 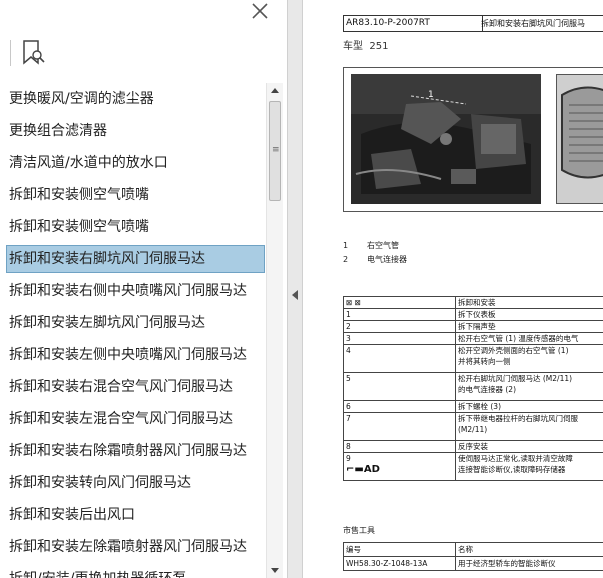 I want to click on close-icon, so click(x=260, y=12).